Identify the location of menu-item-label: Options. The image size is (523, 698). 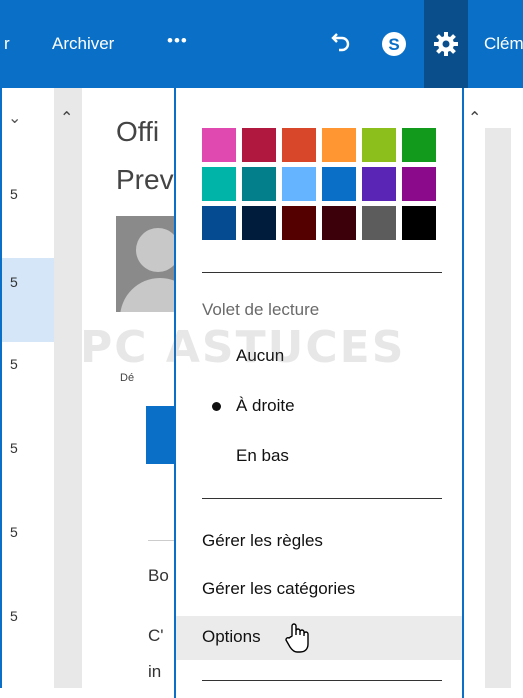
(231, 636).